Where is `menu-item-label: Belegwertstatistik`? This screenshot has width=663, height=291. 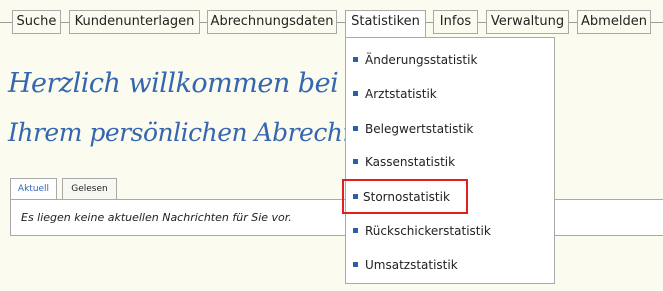 menu-item-label: Belegwertstatistik is located at coordinates (419, 129).